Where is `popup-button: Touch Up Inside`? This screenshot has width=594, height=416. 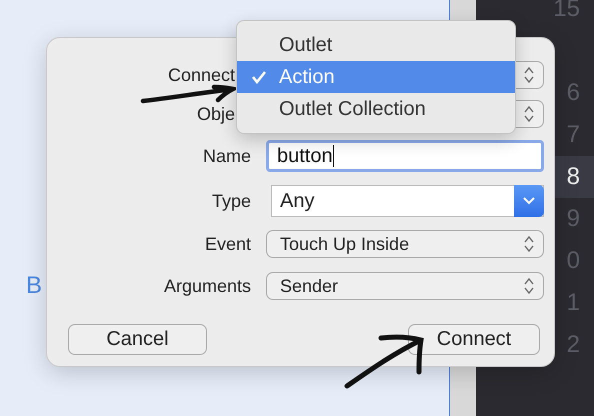
popup-button: Touch Up Inside is located at coordinates (405, 244).